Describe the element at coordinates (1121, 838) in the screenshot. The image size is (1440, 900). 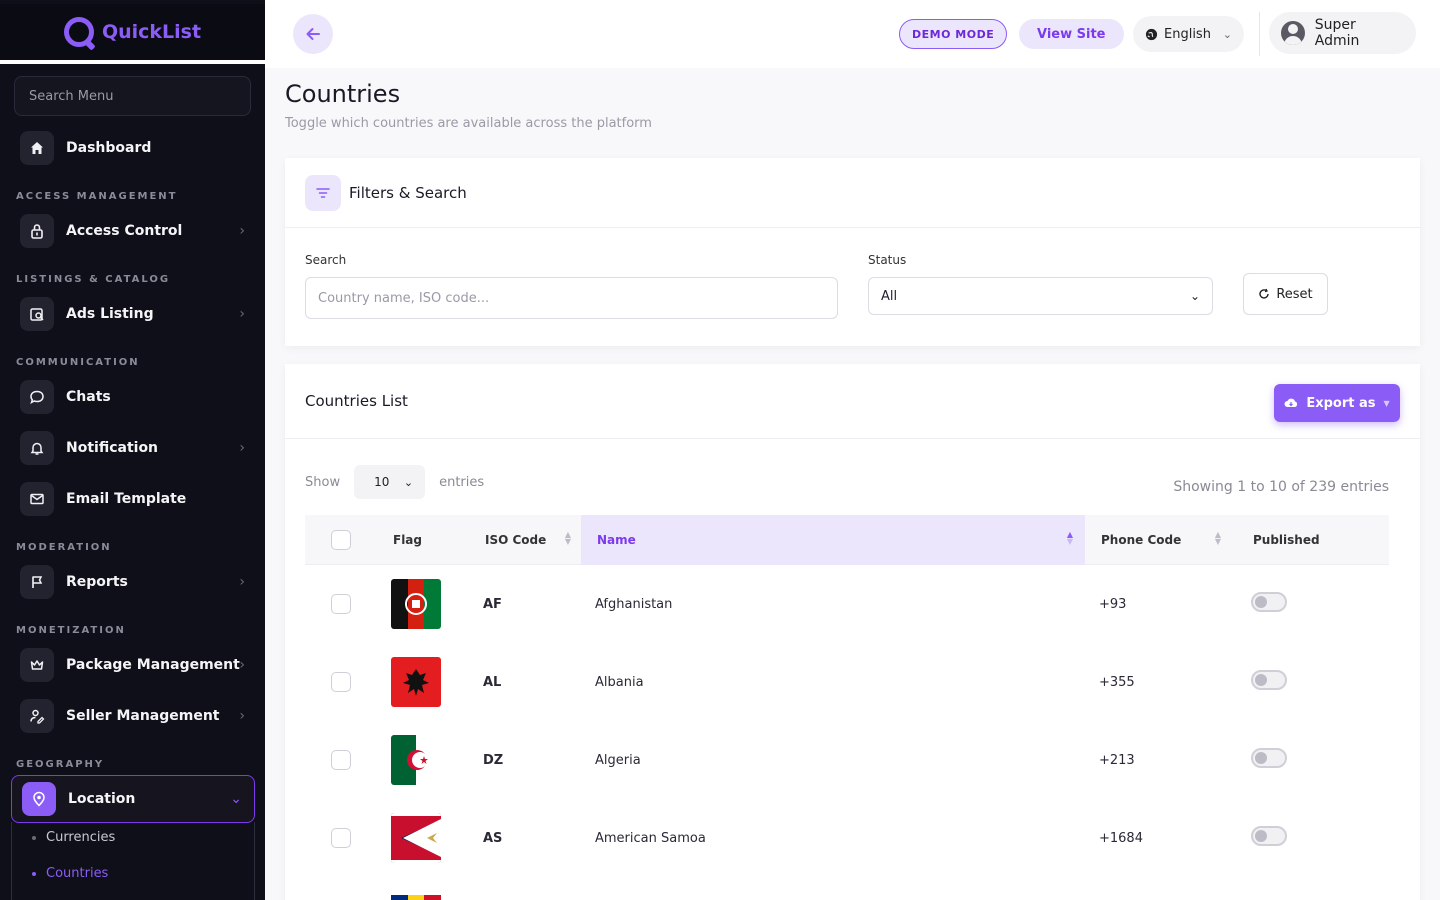
I see `phone-code-cell: +1684` at that location.